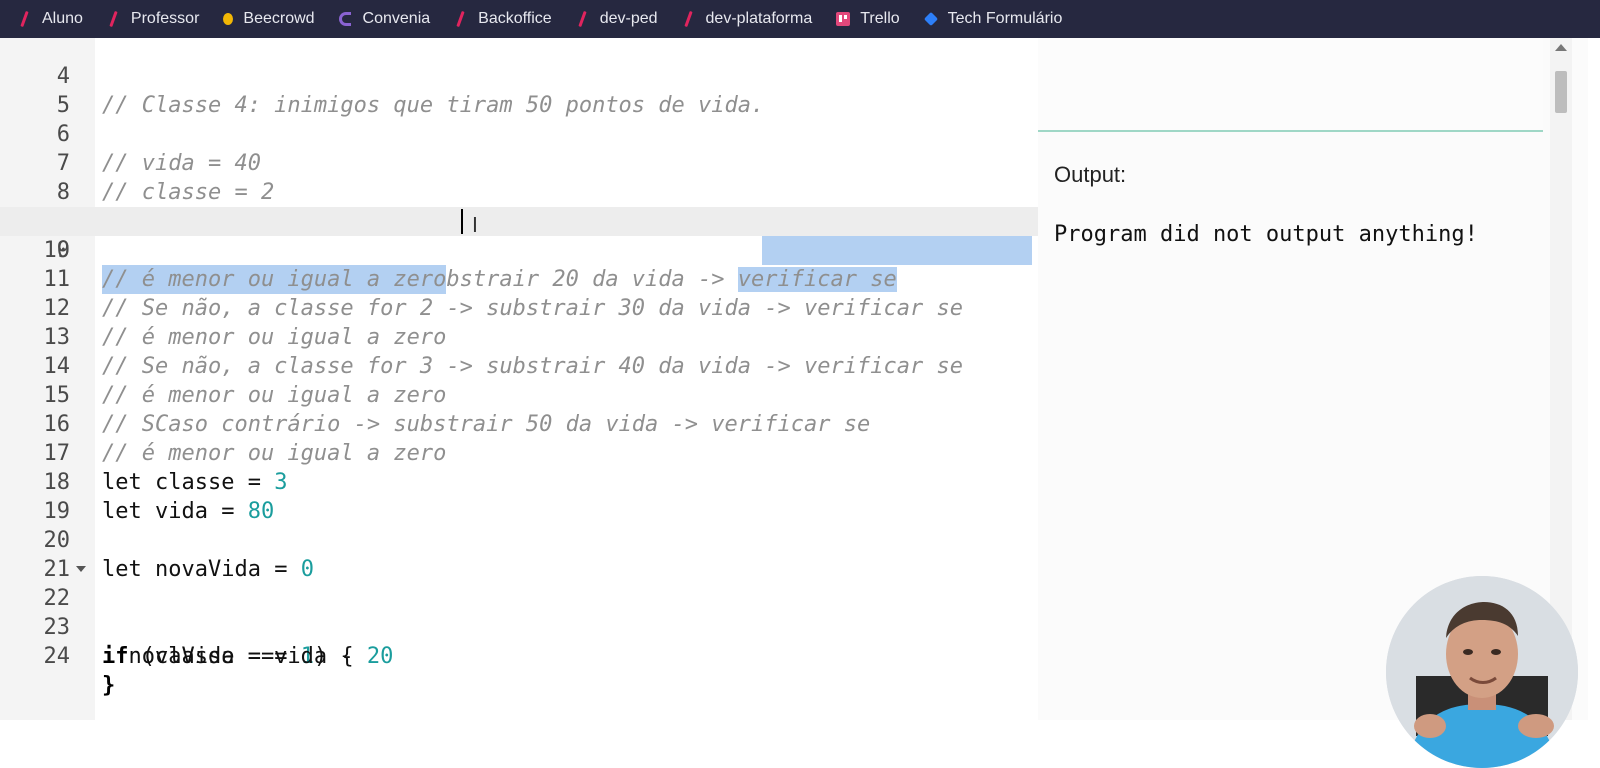  I want to click on code-line-23: 23 novaVida = vida - 20, so click(519, 626).